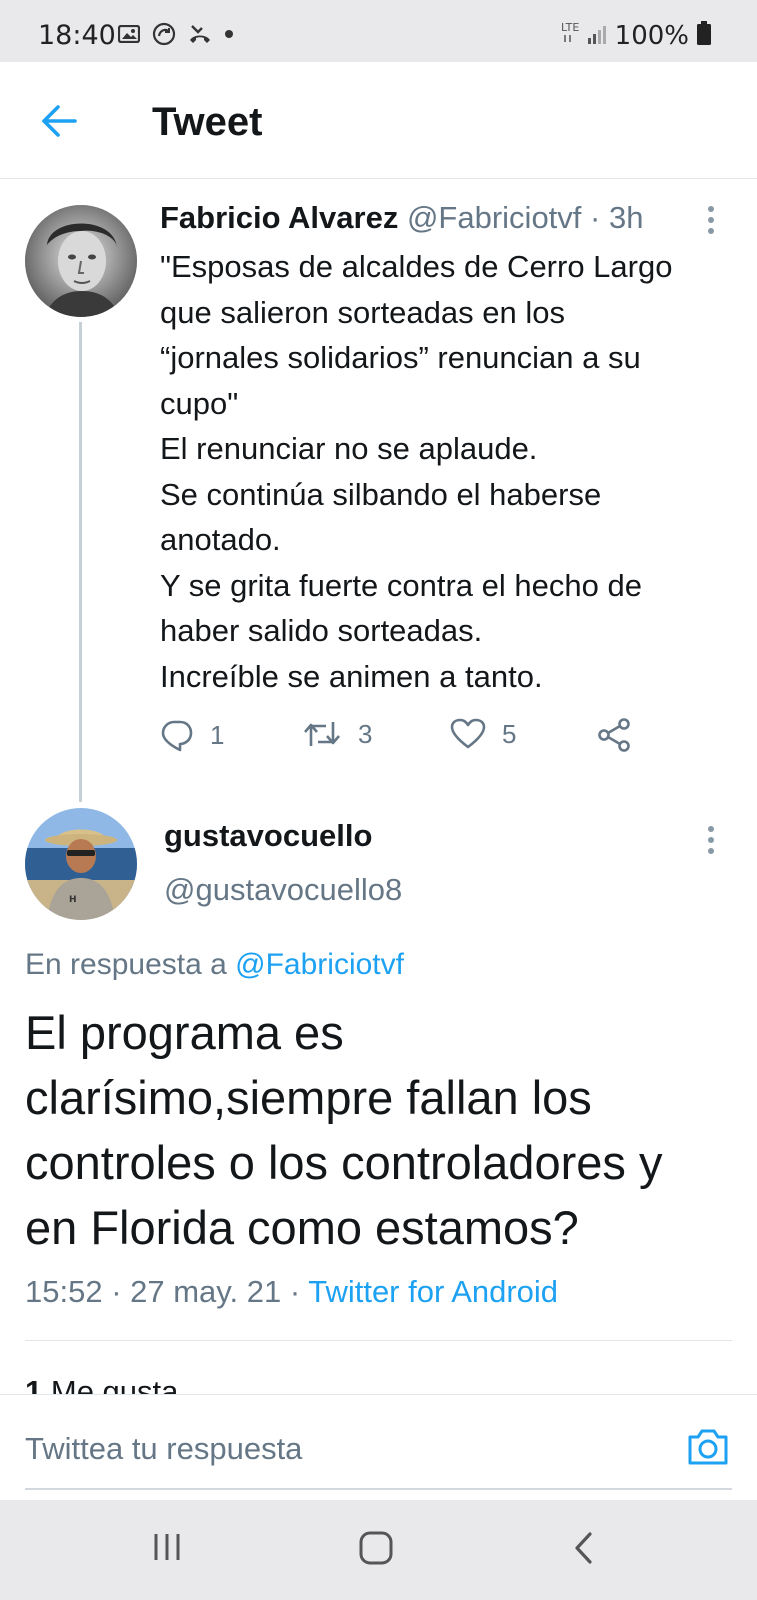  Describe the element at coordinates (279, 217) in the screenshot. I see `author-name: Fabricio Alvarez` at that location.